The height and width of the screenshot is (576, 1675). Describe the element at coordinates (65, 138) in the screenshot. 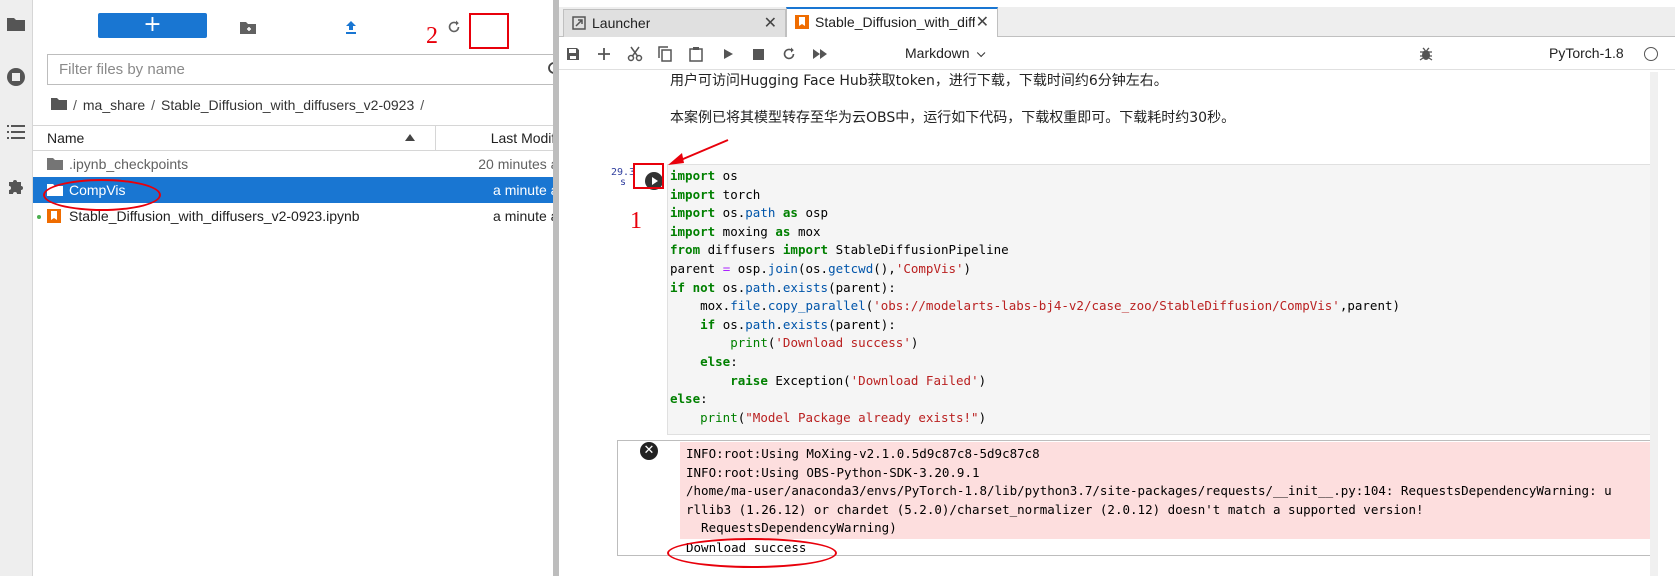

I see `column-header-name: Name` at that location.